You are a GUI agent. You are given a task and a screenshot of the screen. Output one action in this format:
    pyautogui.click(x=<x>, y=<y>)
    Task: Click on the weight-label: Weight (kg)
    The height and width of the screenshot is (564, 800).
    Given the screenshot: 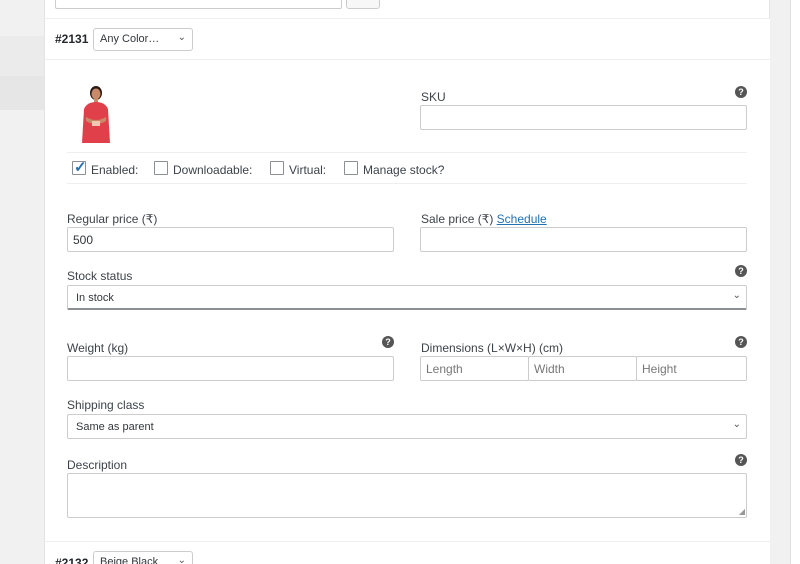 What is the action you would take?
    pyautogui.click(x=98, y=348)
    